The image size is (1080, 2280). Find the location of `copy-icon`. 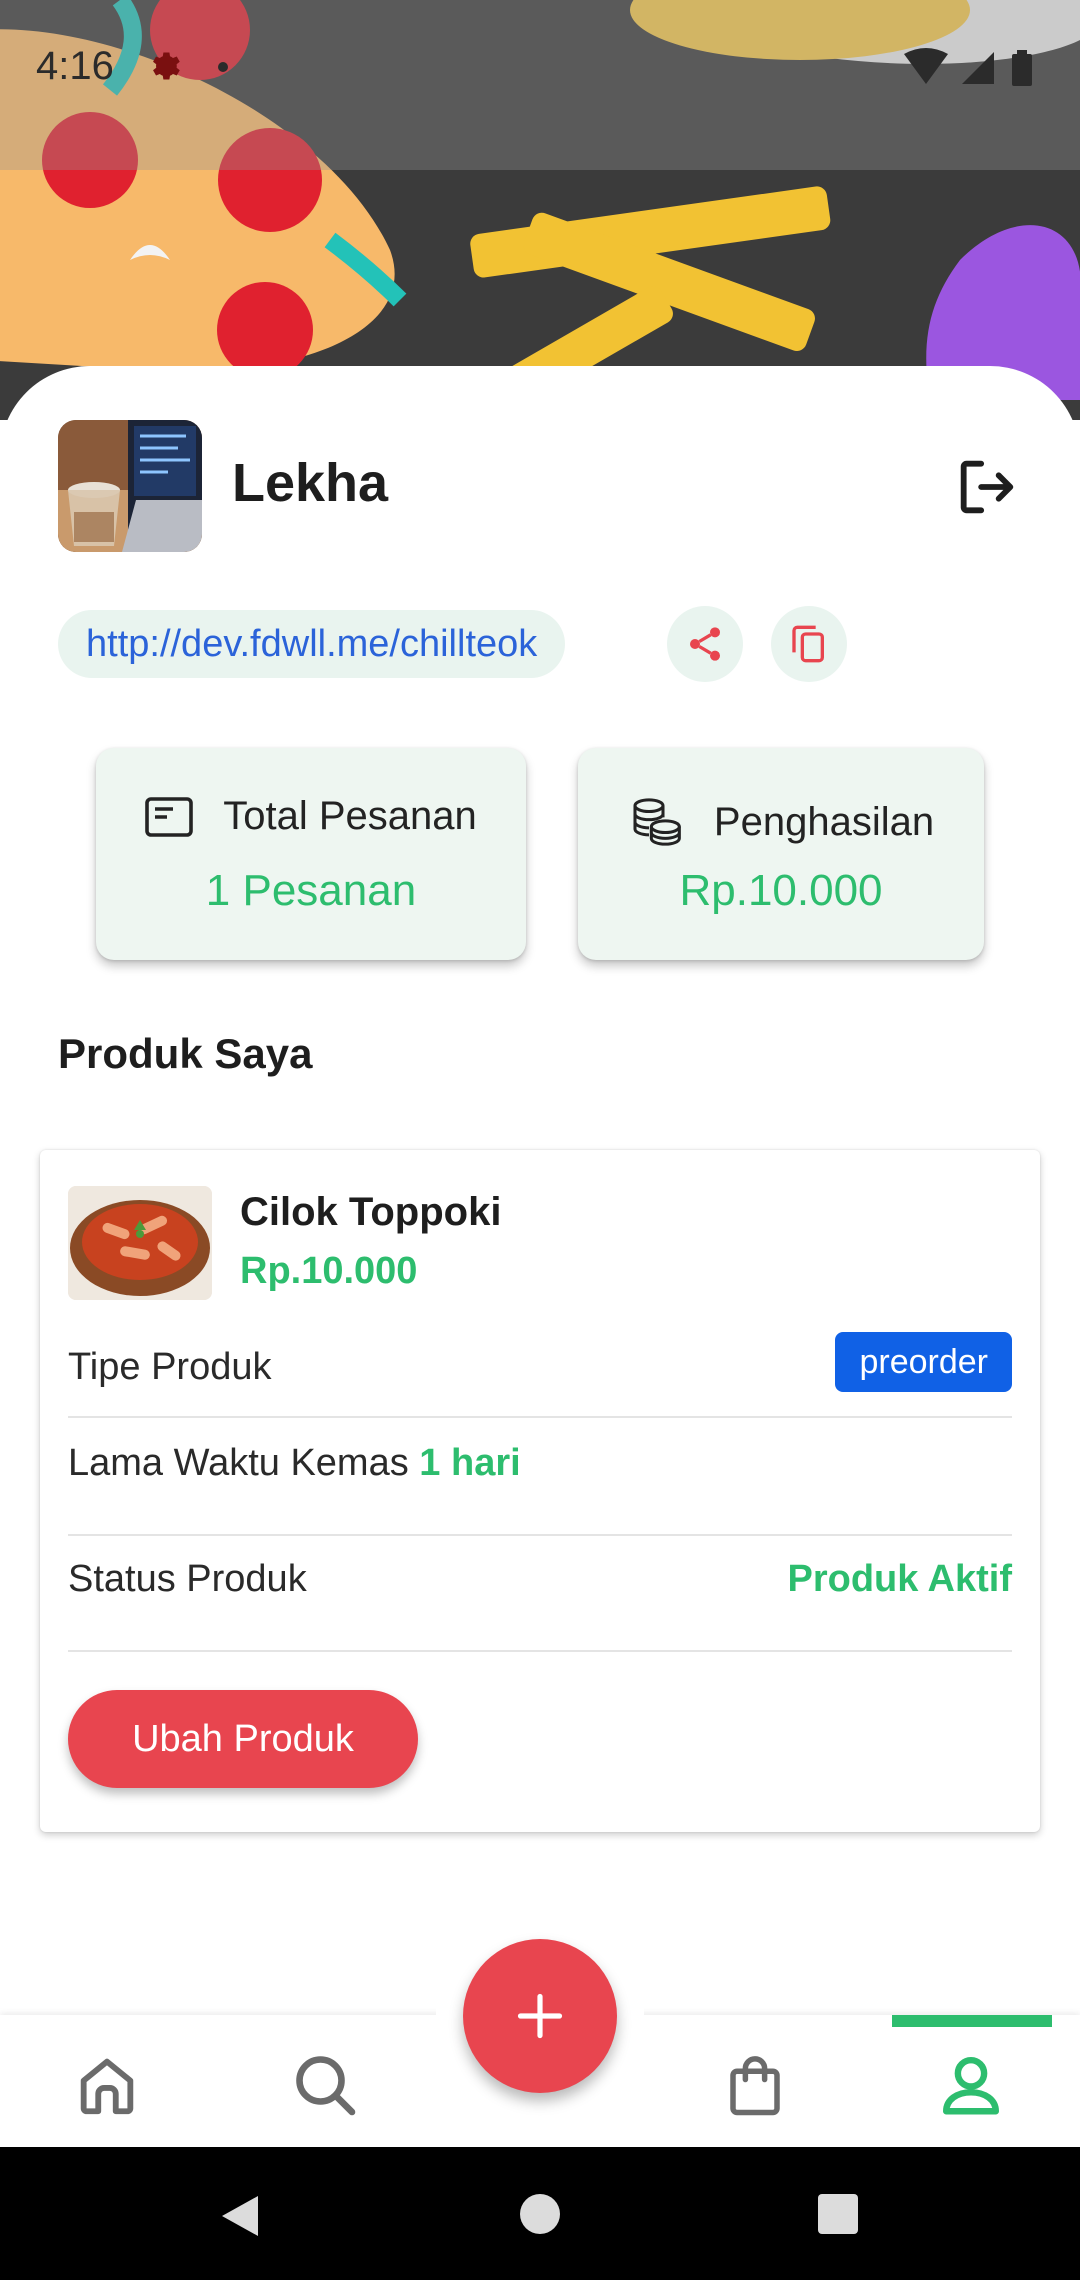

copy-icon is located at coordinates (808, 644).